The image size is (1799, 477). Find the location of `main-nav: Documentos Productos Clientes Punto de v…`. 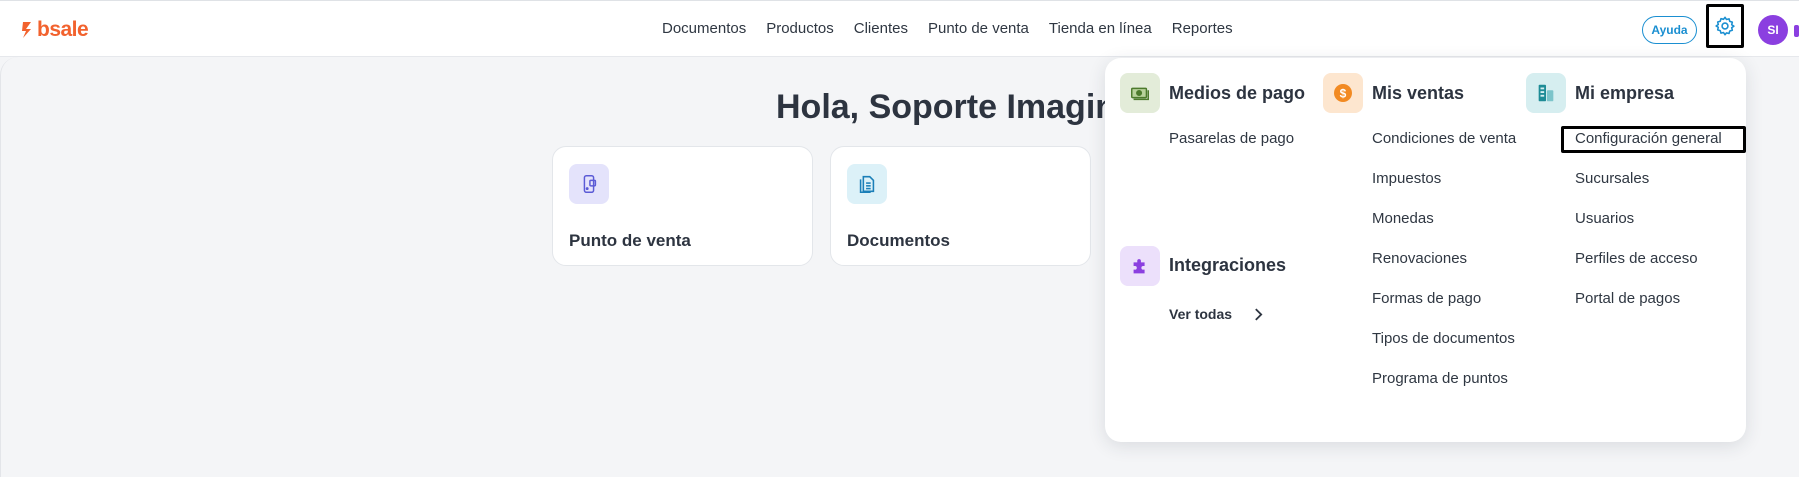

main-nav: Documentos Productos Clientes Punto de v… is located at coordinates (957, 28).